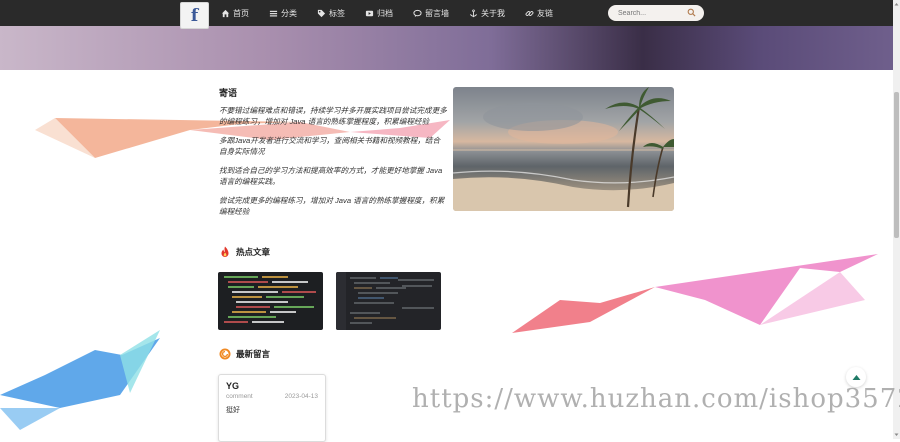 The width and height of the screenshot is (900, 442). I want to click on anchor-icon, so click(473, 12).